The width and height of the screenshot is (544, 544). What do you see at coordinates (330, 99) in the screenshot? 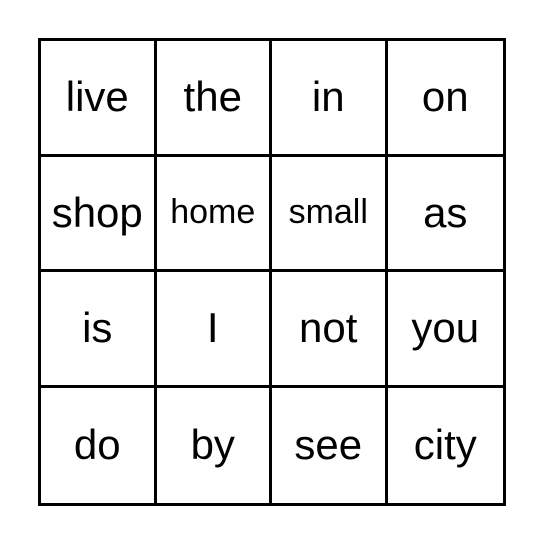
I see `bingo-cell: in` at bounding box center [330, 99].